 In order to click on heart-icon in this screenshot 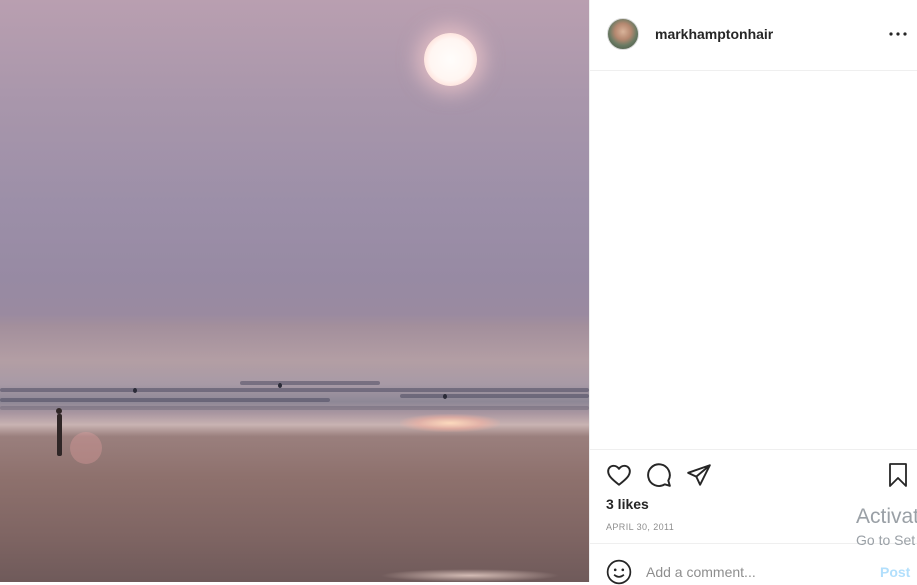, I will do `click(619, 475)`.